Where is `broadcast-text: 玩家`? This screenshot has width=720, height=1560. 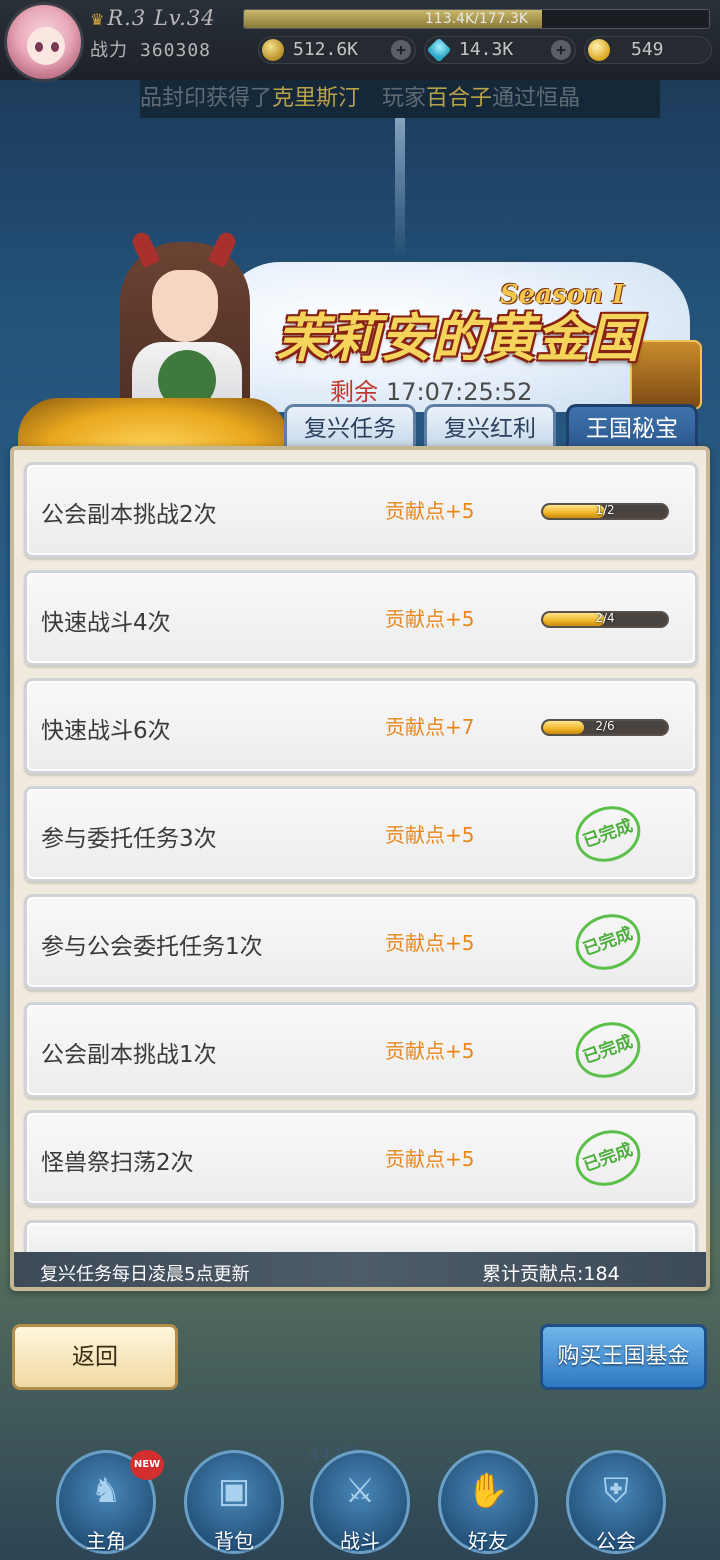 broadcast-text: 玩家 is located at coordinates (393, 98).